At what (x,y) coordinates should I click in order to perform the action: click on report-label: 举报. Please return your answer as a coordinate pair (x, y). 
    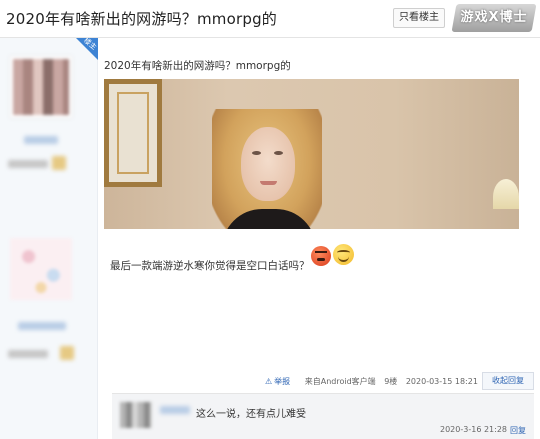
    Looking at the image, I should click on (282, 381).